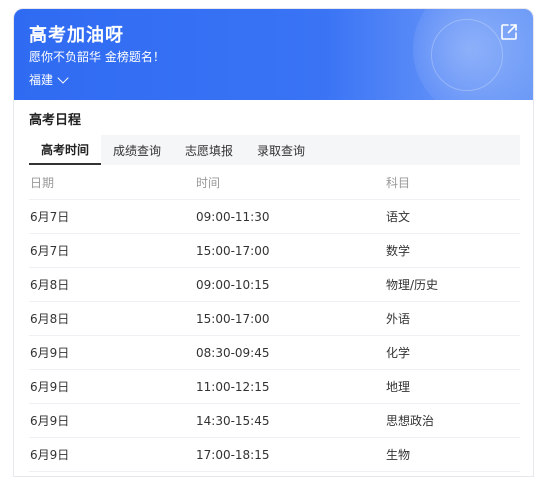  Describe the element at coordinates (398, 183) in the screenshot. I see `header-subject: 科目` at that location.